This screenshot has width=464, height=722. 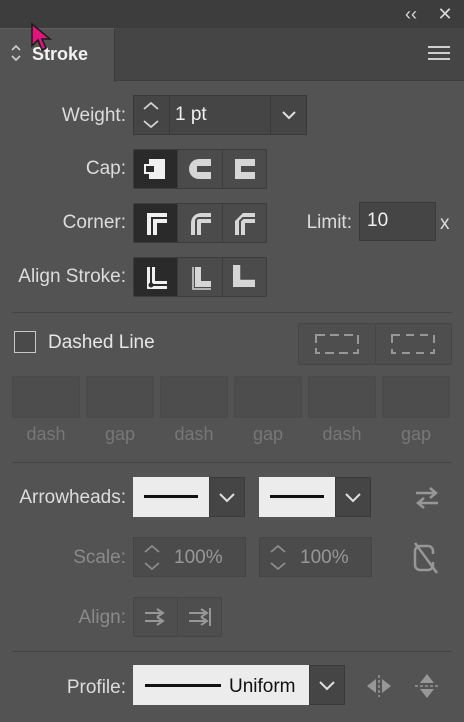 I want to click on dash-exact-icon, so click(x=336, y=344).